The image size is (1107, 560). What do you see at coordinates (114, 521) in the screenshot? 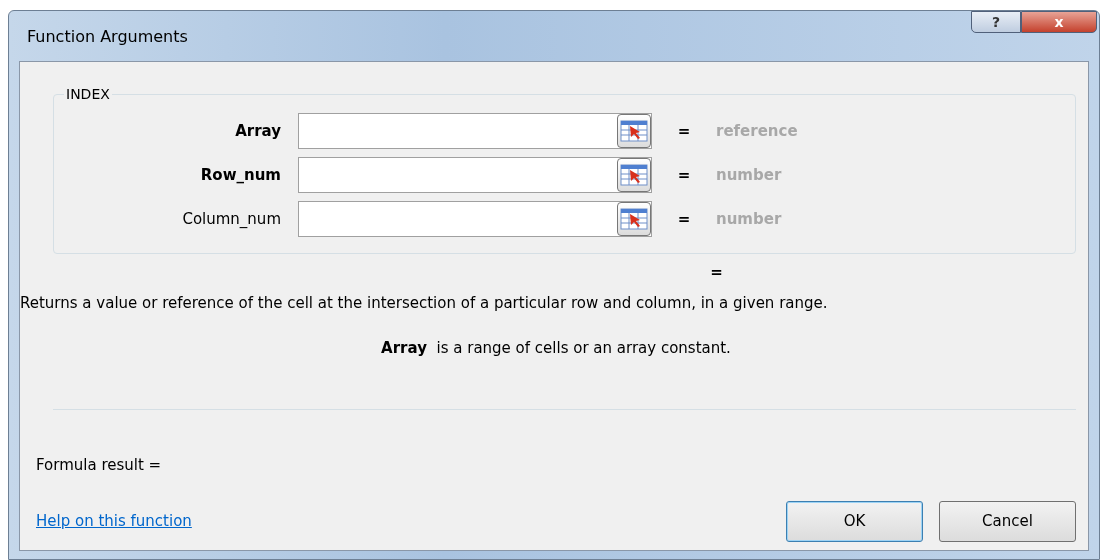
I see `help-link: Help on this function` at bounding box center [114, 521].